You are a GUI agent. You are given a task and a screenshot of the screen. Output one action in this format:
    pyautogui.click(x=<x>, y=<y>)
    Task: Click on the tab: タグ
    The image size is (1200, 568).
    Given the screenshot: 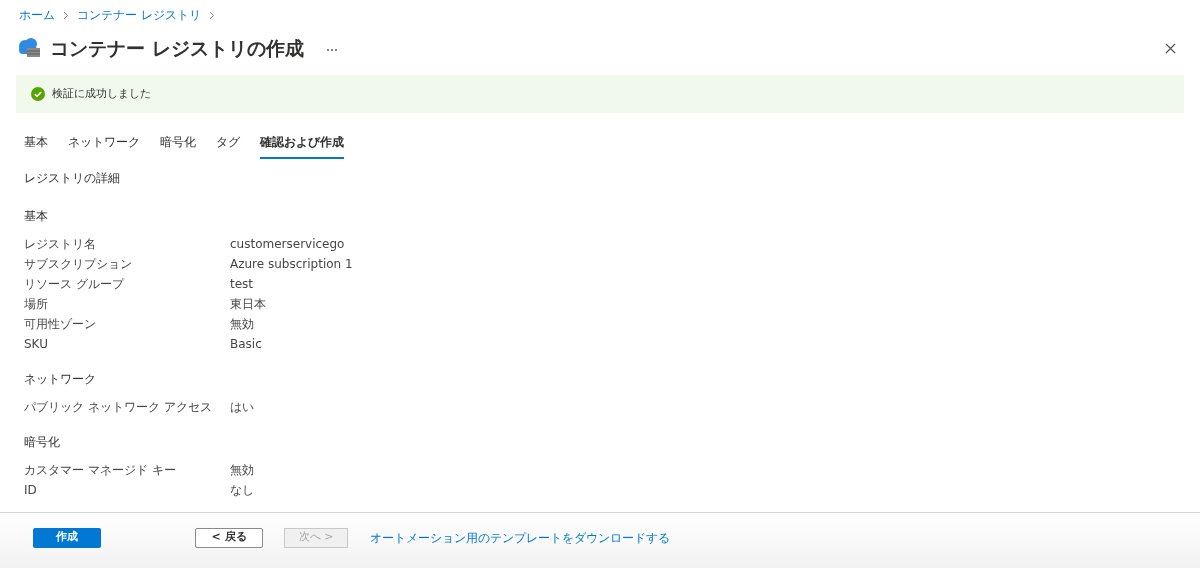 What is the action you would take?
    pyautogui.click(x=228, y=145)
    